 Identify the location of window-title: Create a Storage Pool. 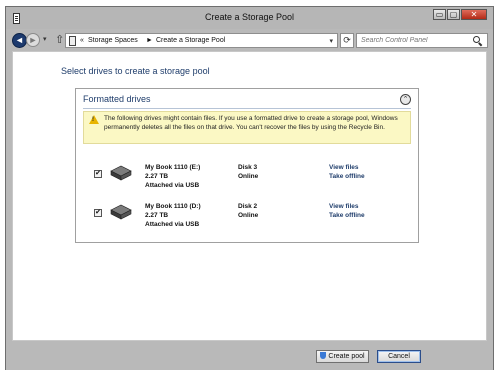
(249, 17).